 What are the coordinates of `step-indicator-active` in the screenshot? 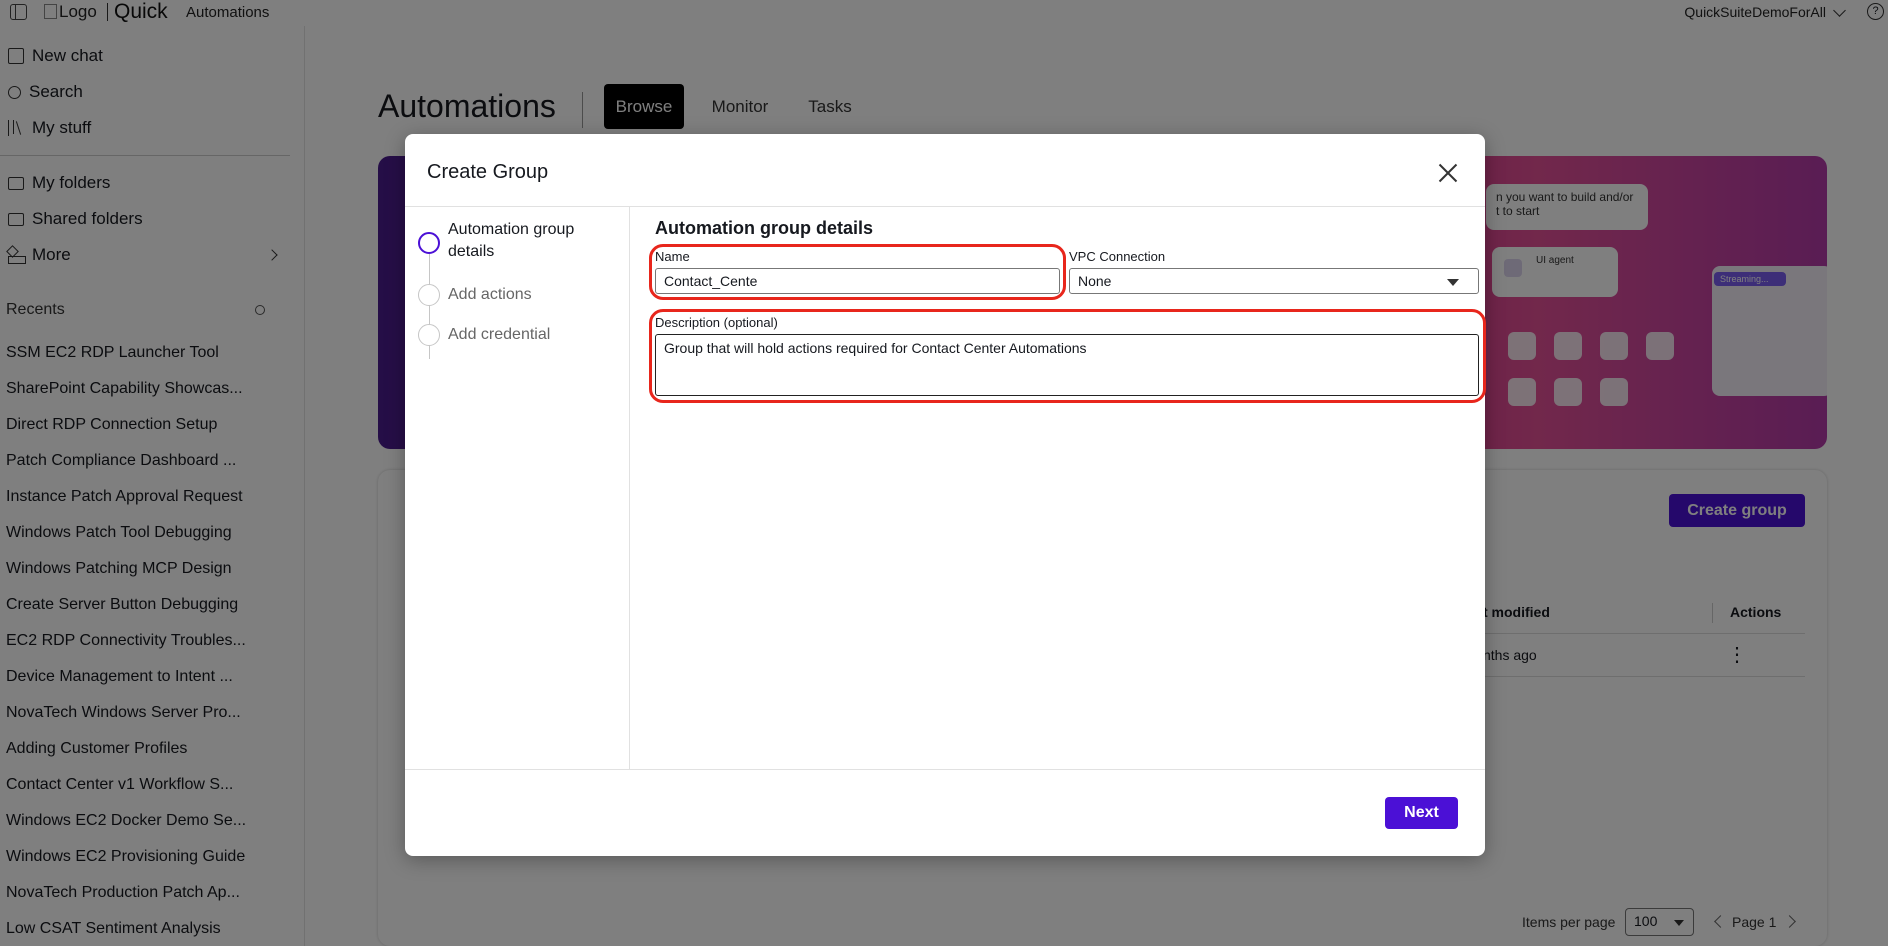 It's located at (429, 243).